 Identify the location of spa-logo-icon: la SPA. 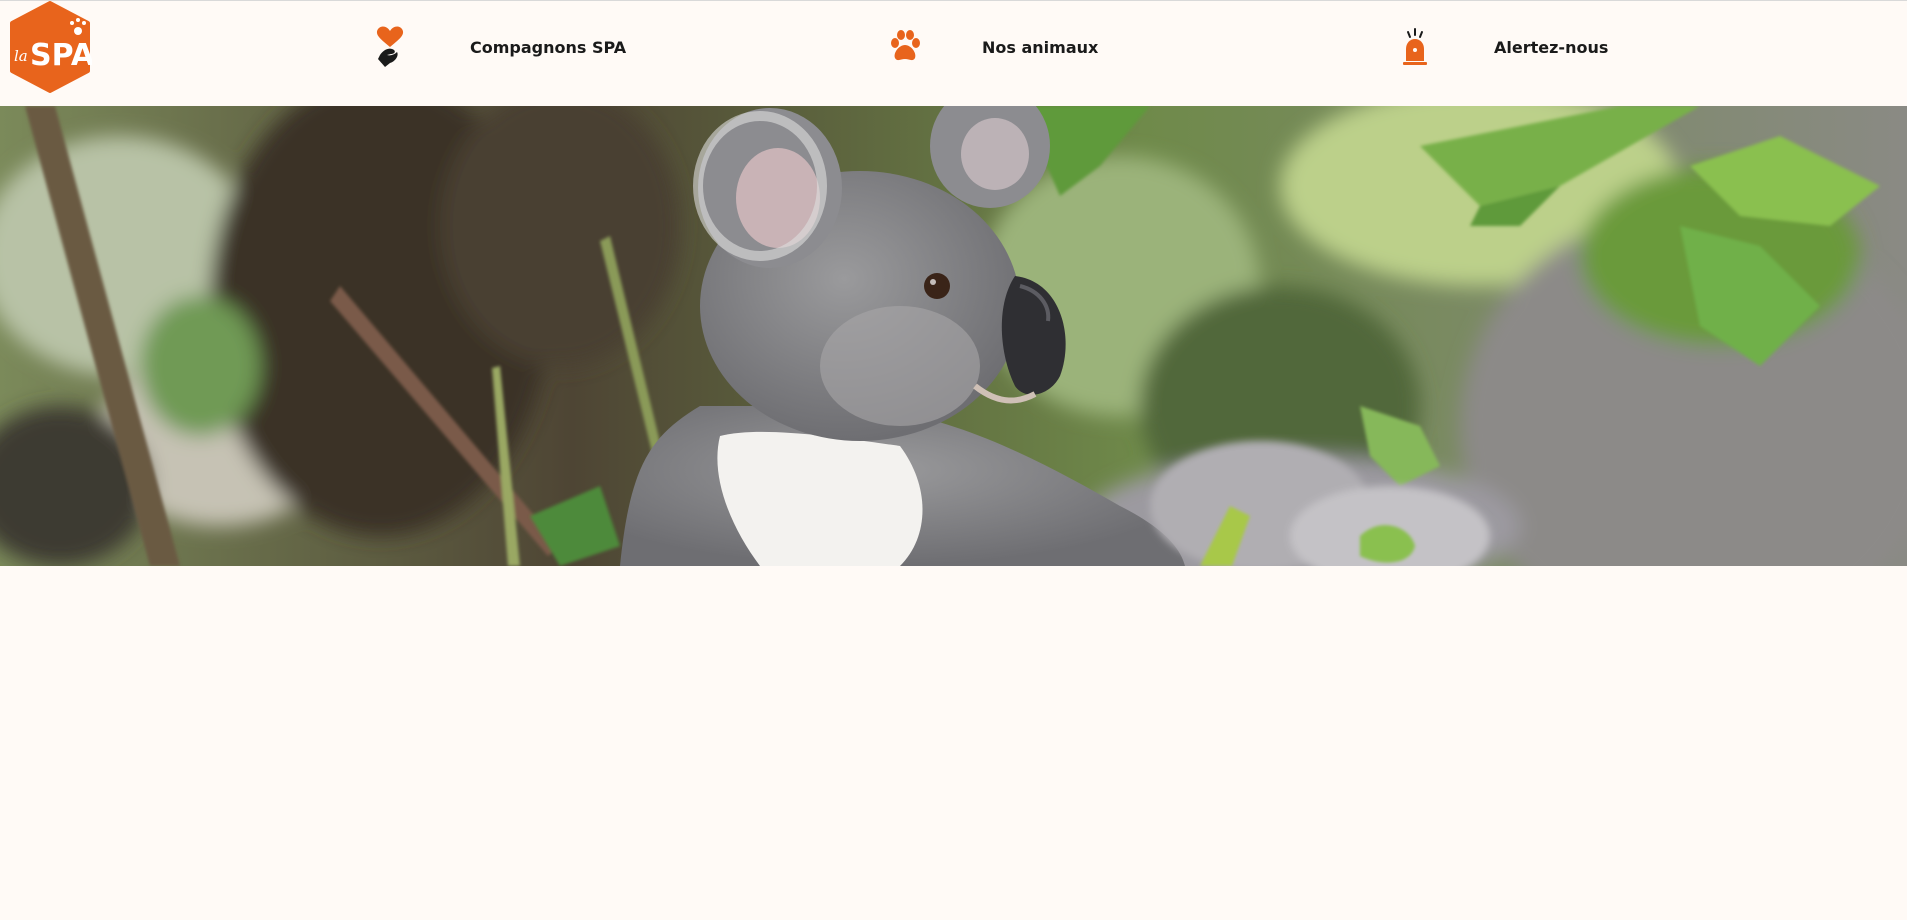
(51, 47).